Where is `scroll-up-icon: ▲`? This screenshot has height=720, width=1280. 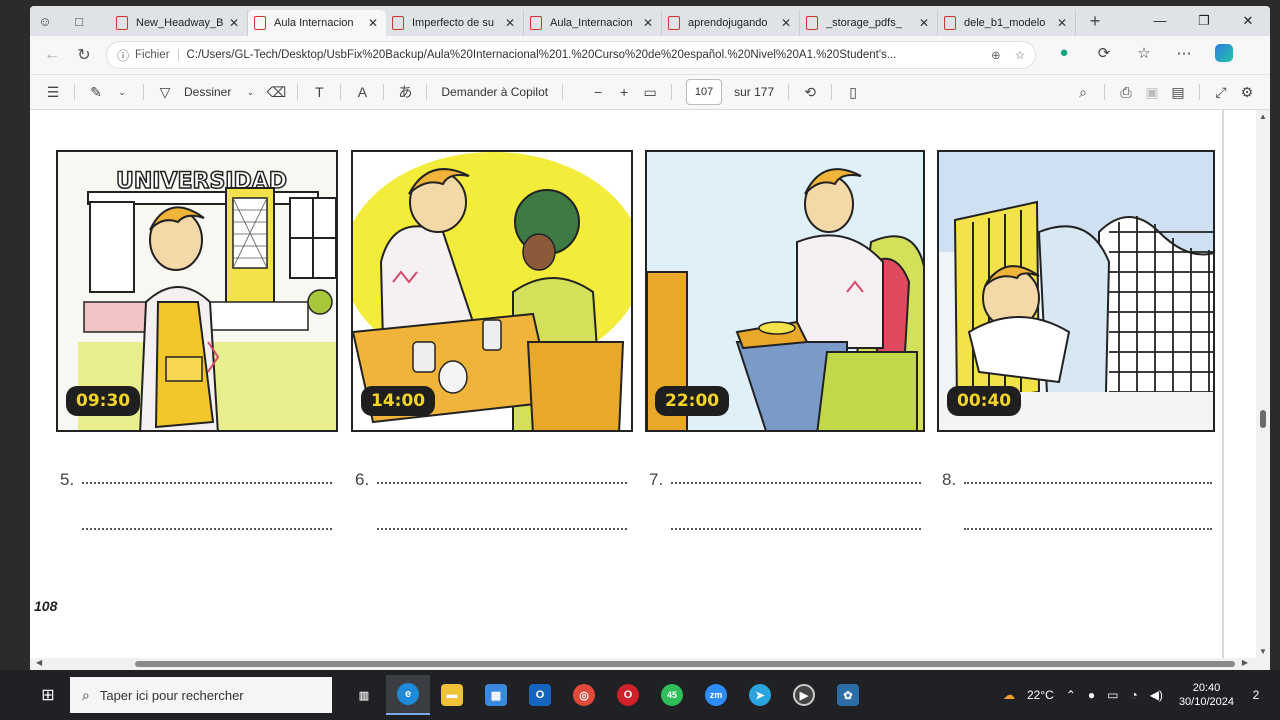 scroll-up-icon: ▲ is located at coordinates (1263, 116).